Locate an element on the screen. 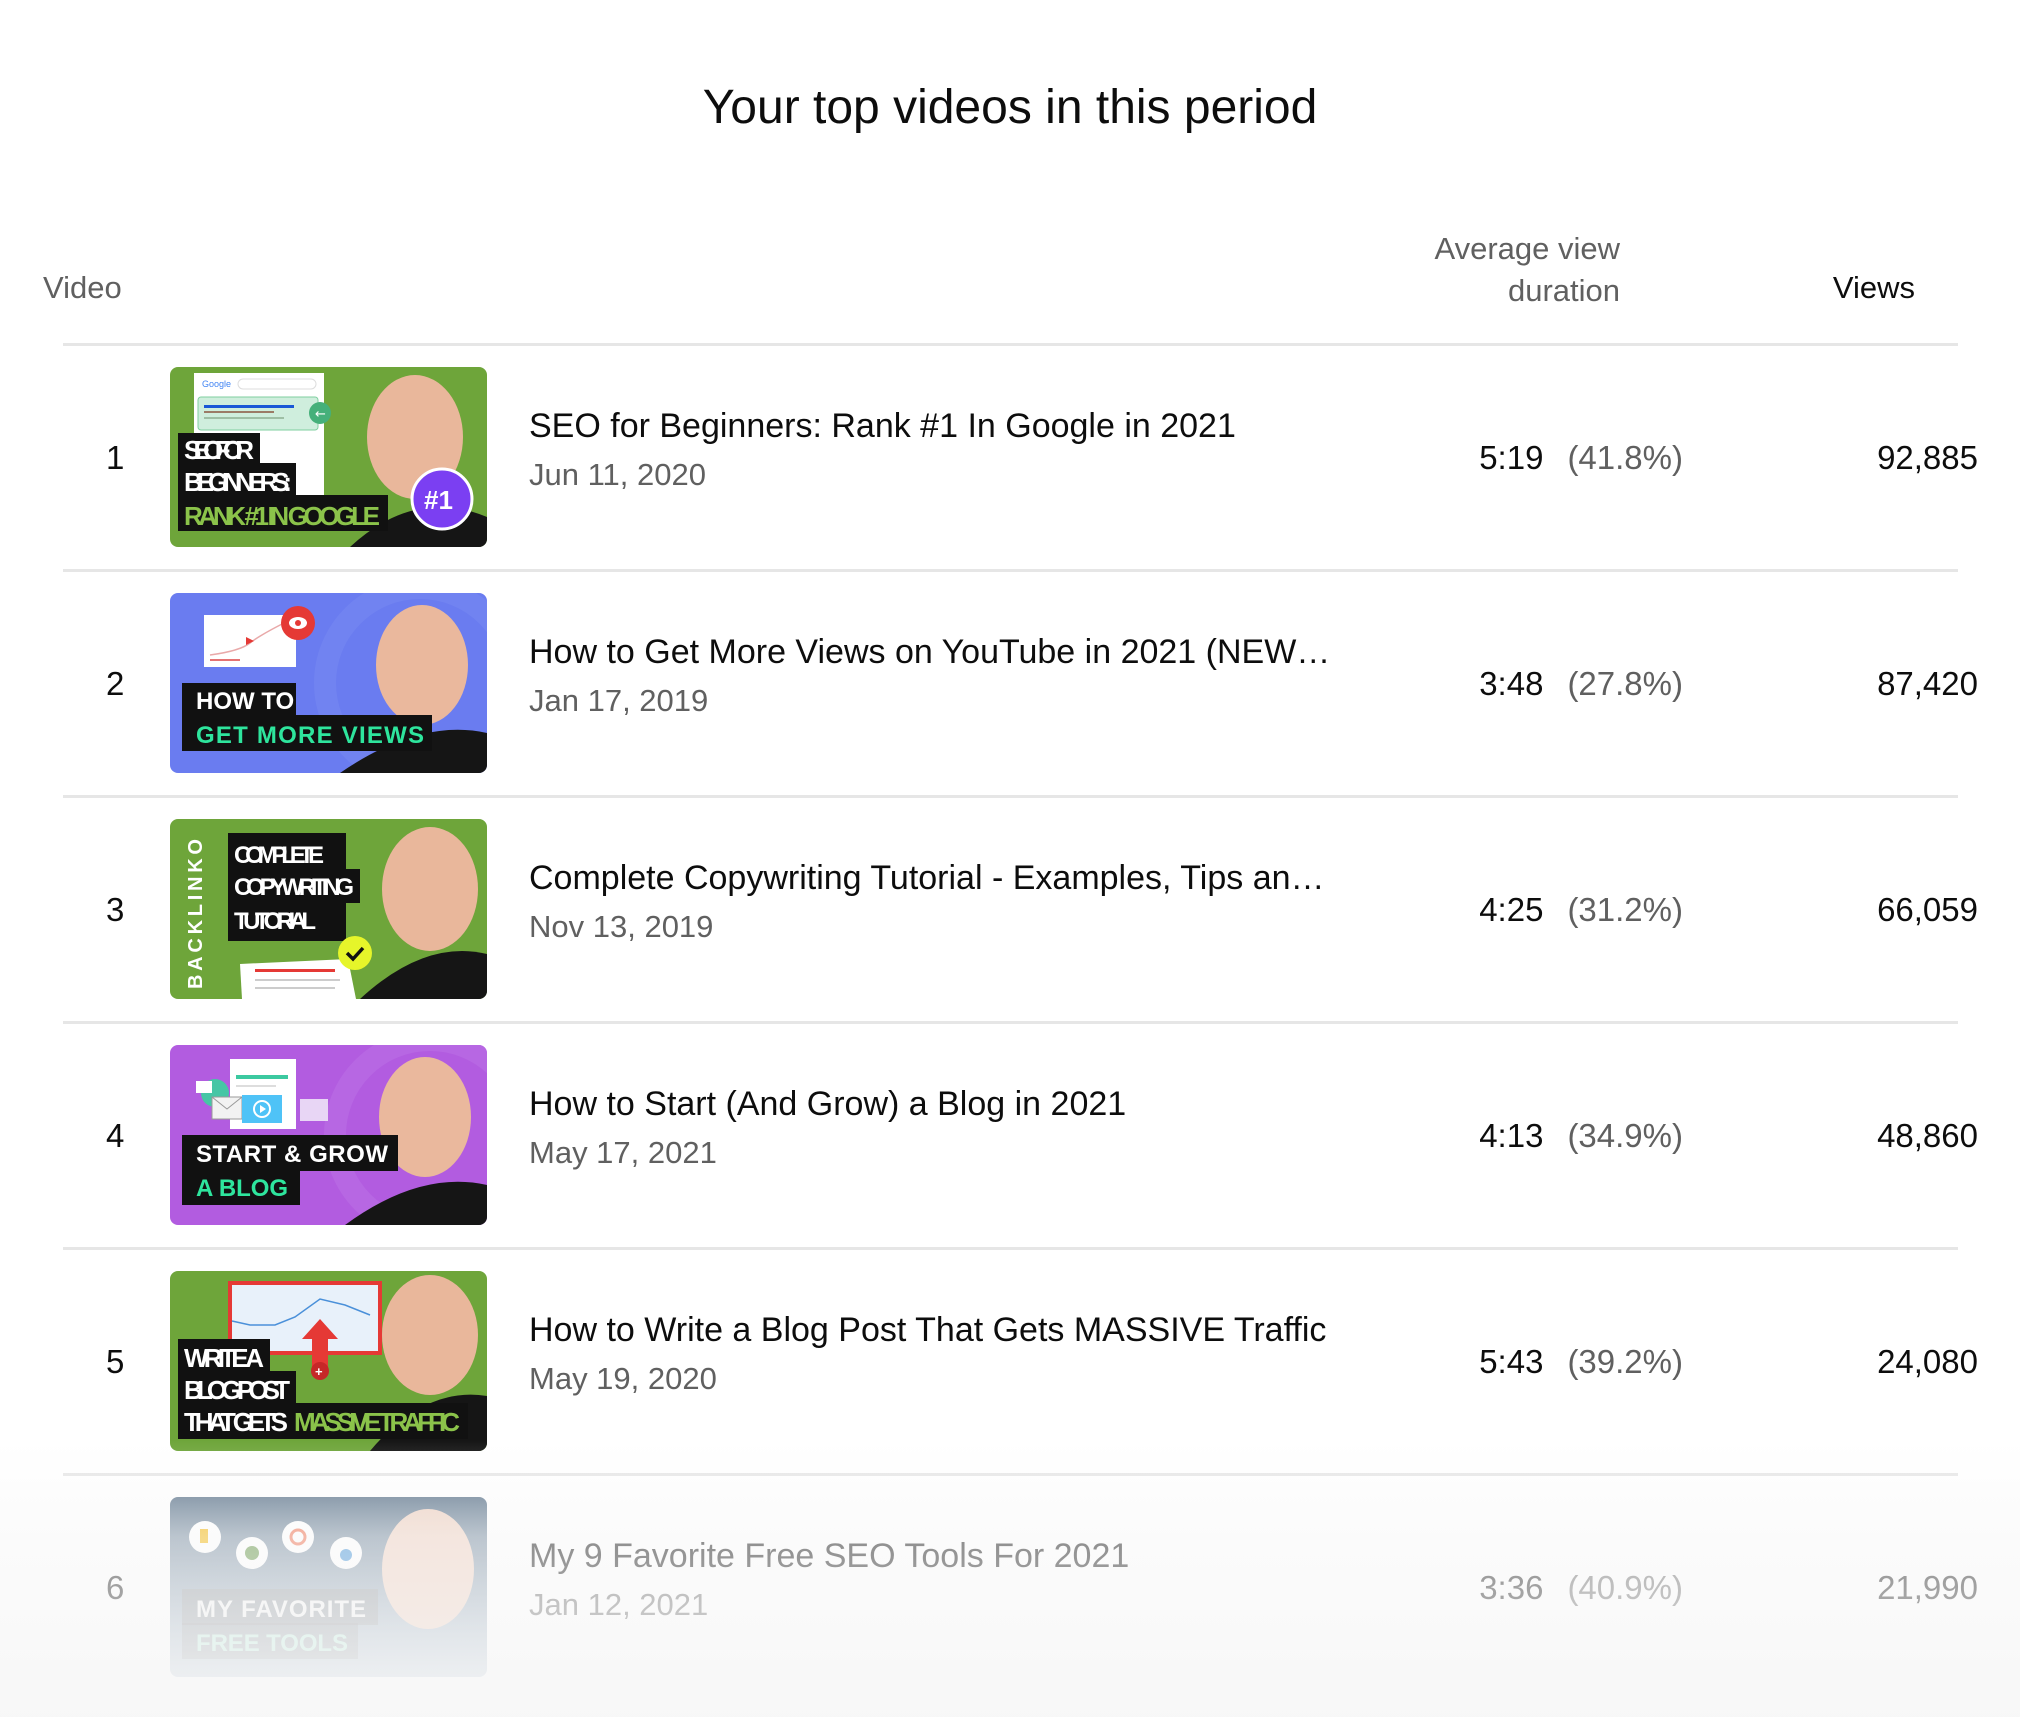 This screenshot has height=1717, width=2020. rank-number: 5 is located at coordinates (115, 1361).